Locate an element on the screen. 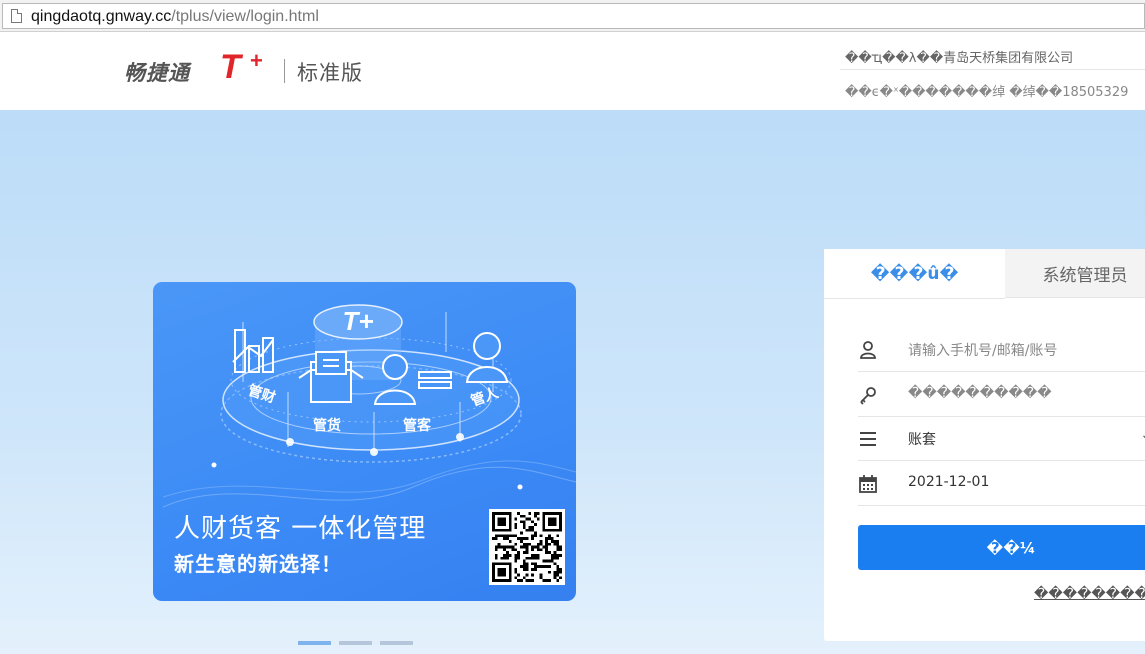 This screenshot has width=1145, height=654. brand-logo-plus: + is located at coordinates (256, 60).